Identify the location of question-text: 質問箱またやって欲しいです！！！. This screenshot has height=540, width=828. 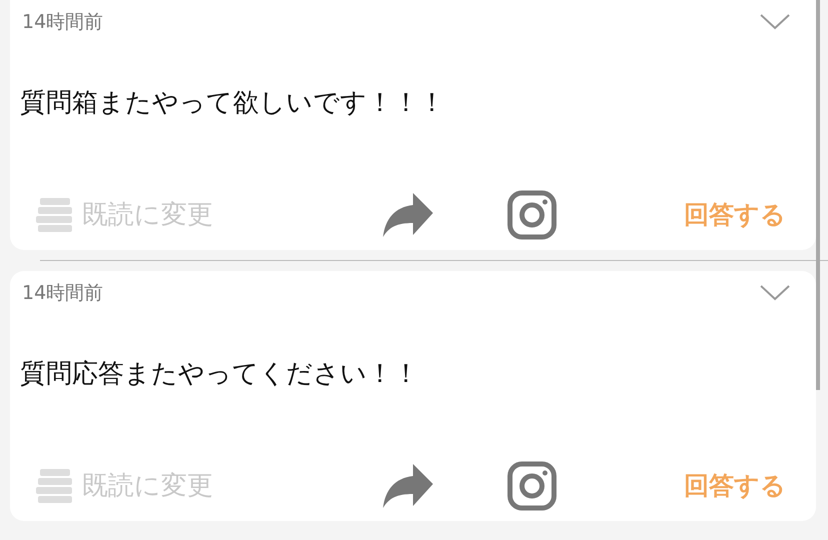
(232, 103).